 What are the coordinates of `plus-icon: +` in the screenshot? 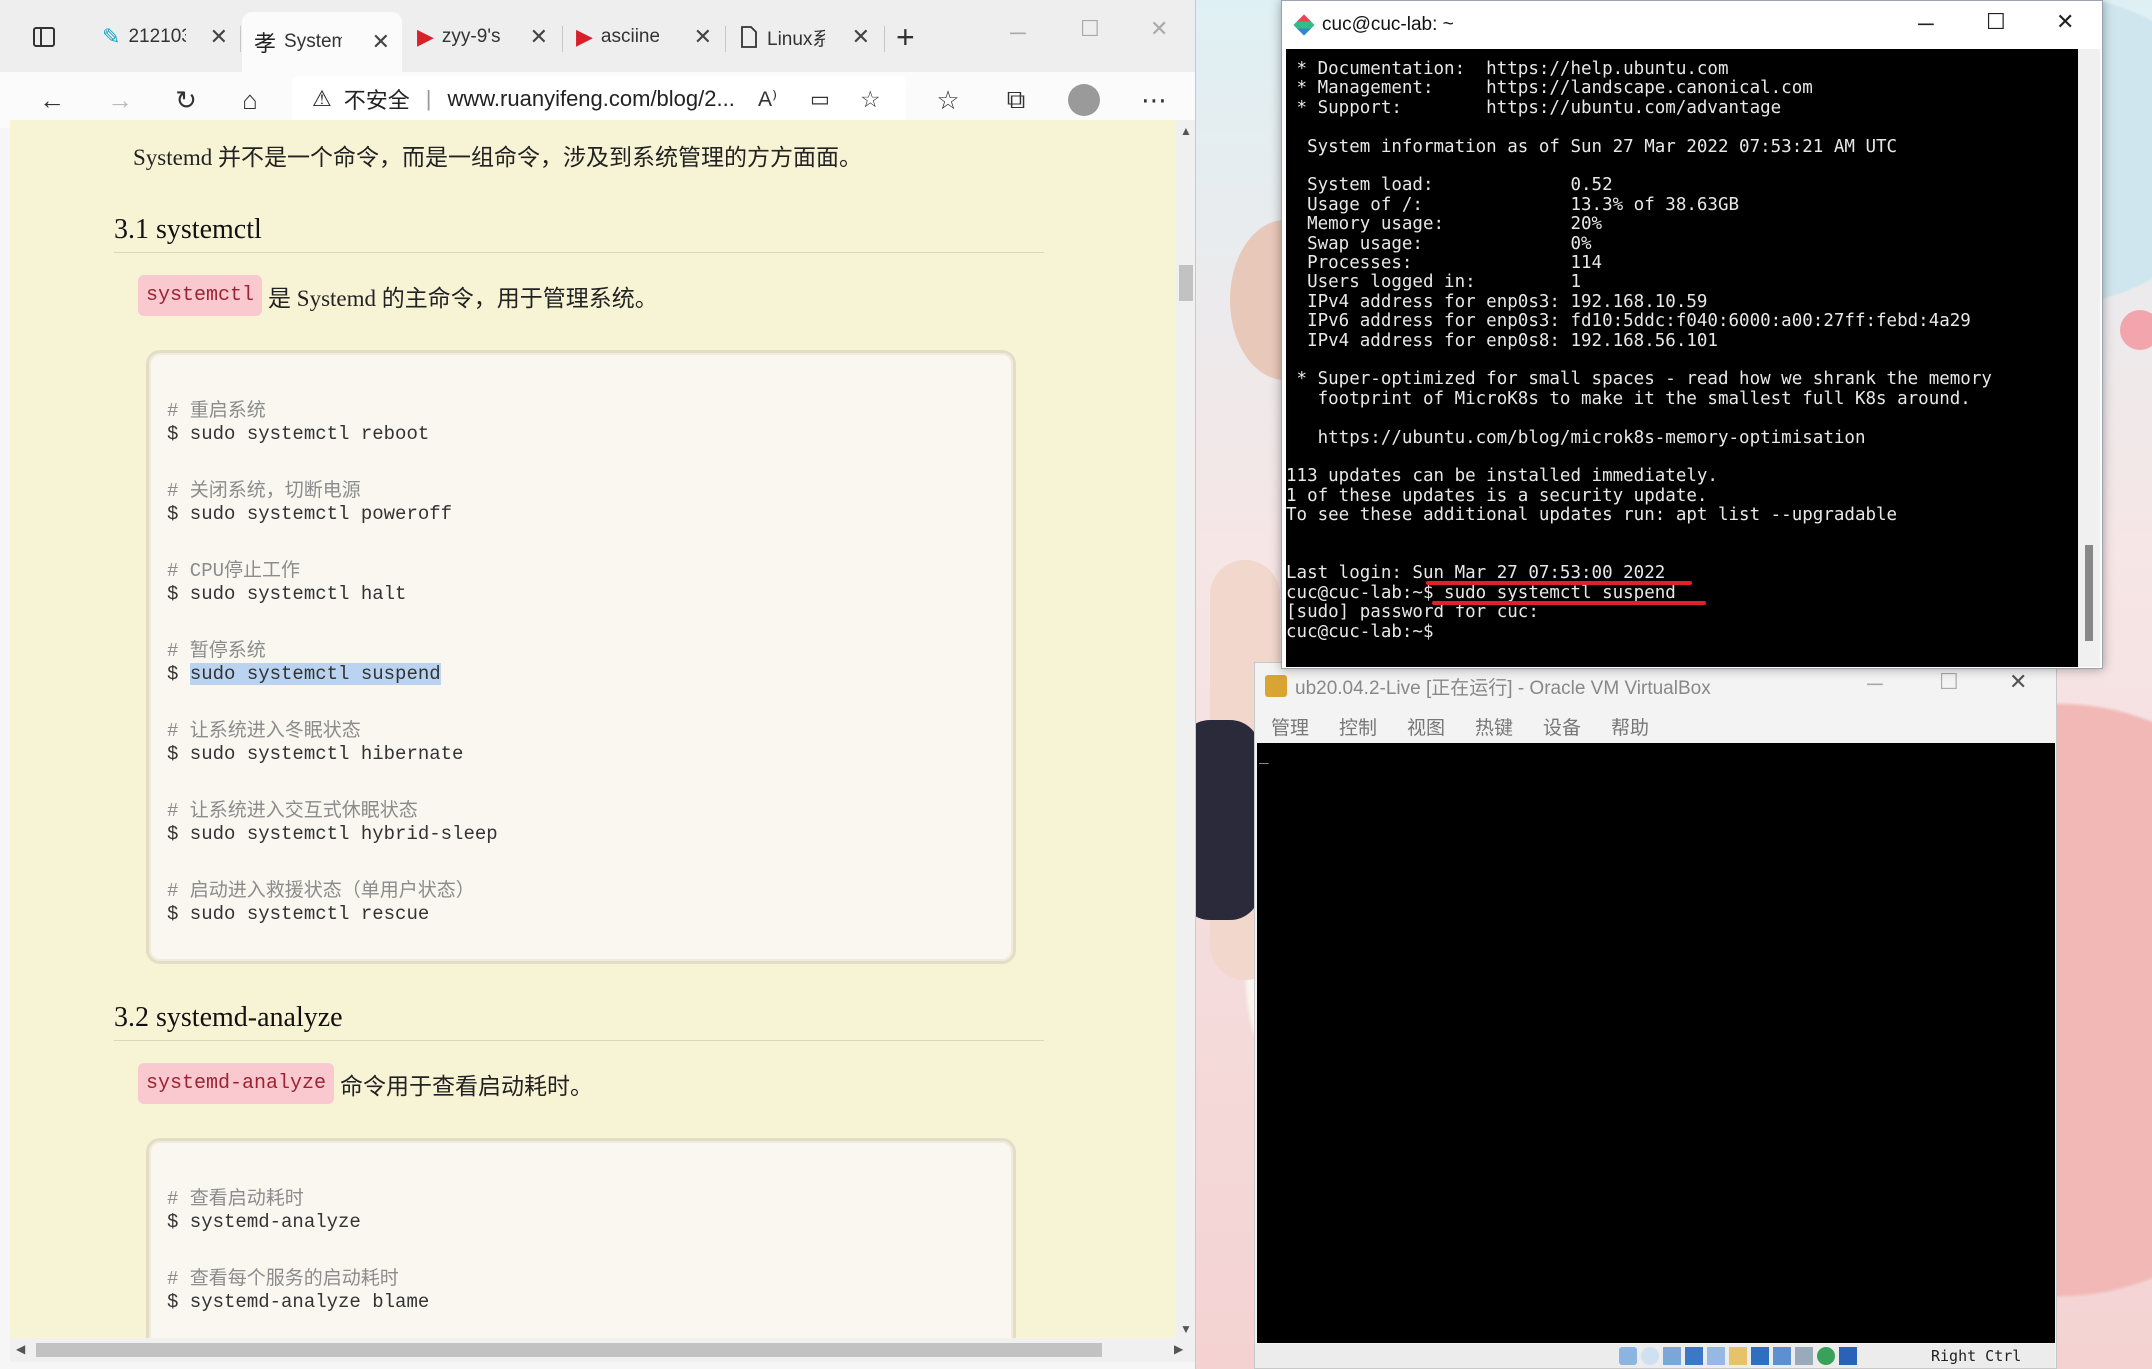 It's located at (905, 36).